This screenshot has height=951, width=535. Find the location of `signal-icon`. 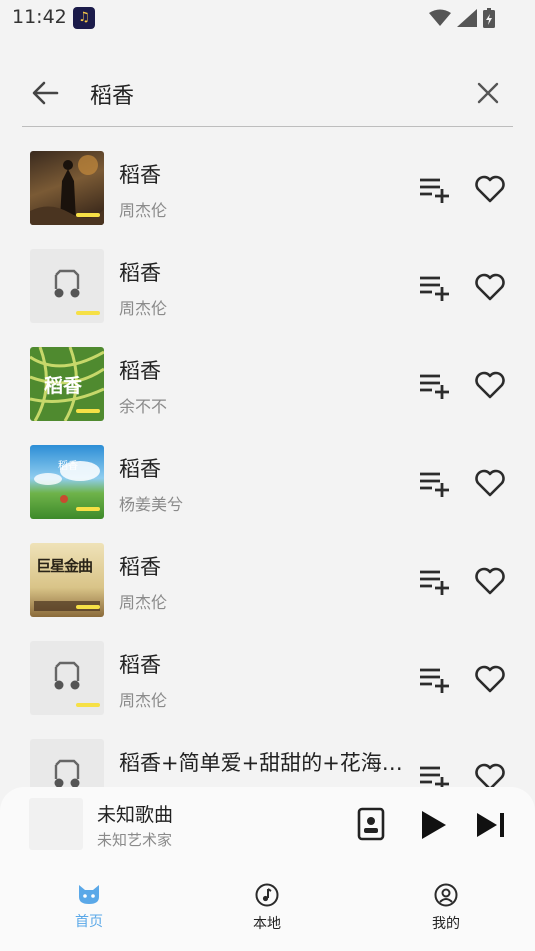

signal-icon is located at coordinates (467, 18).